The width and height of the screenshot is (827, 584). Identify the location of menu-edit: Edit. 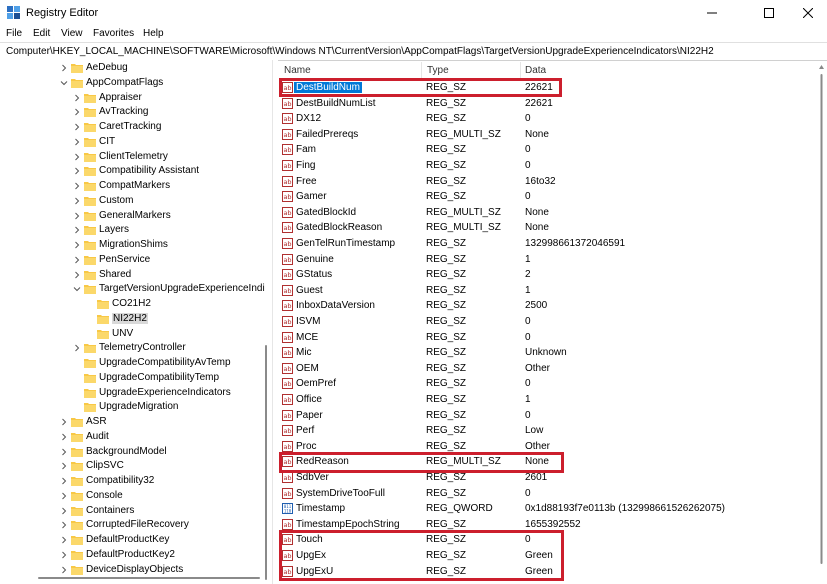
(41, 33).